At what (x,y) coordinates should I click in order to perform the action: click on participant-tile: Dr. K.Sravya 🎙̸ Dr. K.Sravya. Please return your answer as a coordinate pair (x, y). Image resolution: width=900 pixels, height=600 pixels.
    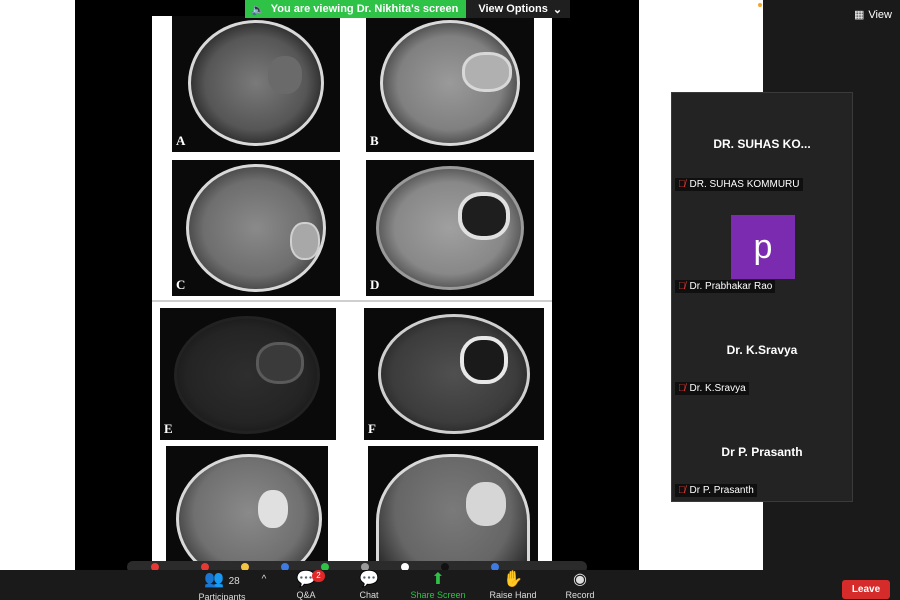
    Looking at the image, I should click on (762, 348).